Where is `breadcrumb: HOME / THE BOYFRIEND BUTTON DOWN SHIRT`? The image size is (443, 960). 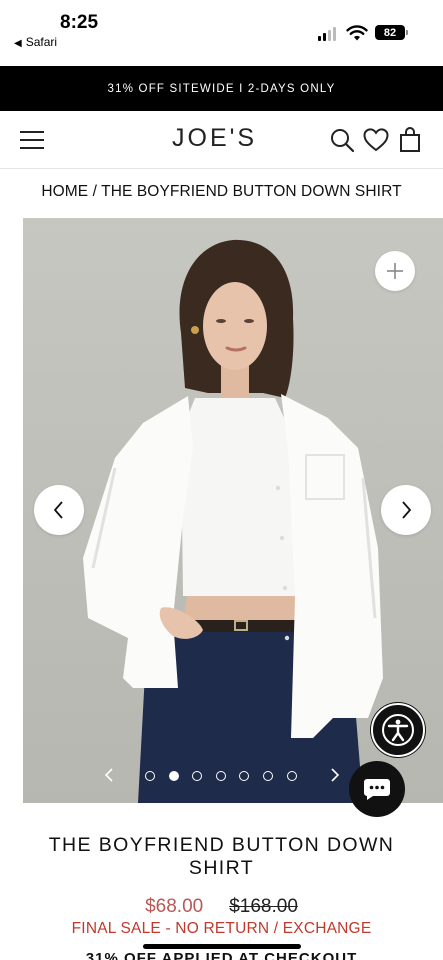
breadcrumb: HOME / THE BOYFRIEND BUTTON DOWN SHIRT is located at coordinates (221, 192).